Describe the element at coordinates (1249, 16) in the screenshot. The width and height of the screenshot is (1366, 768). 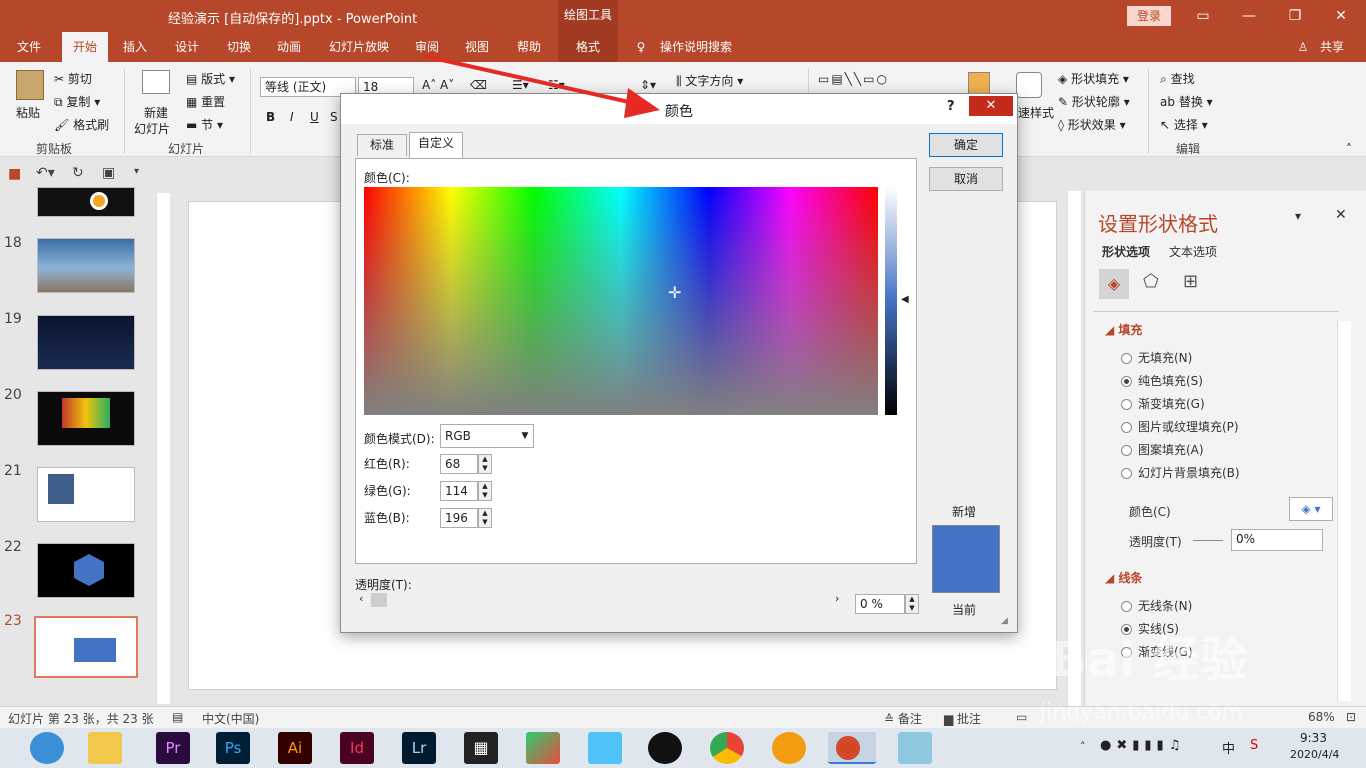
I see `minimize-icon: —` at that location.